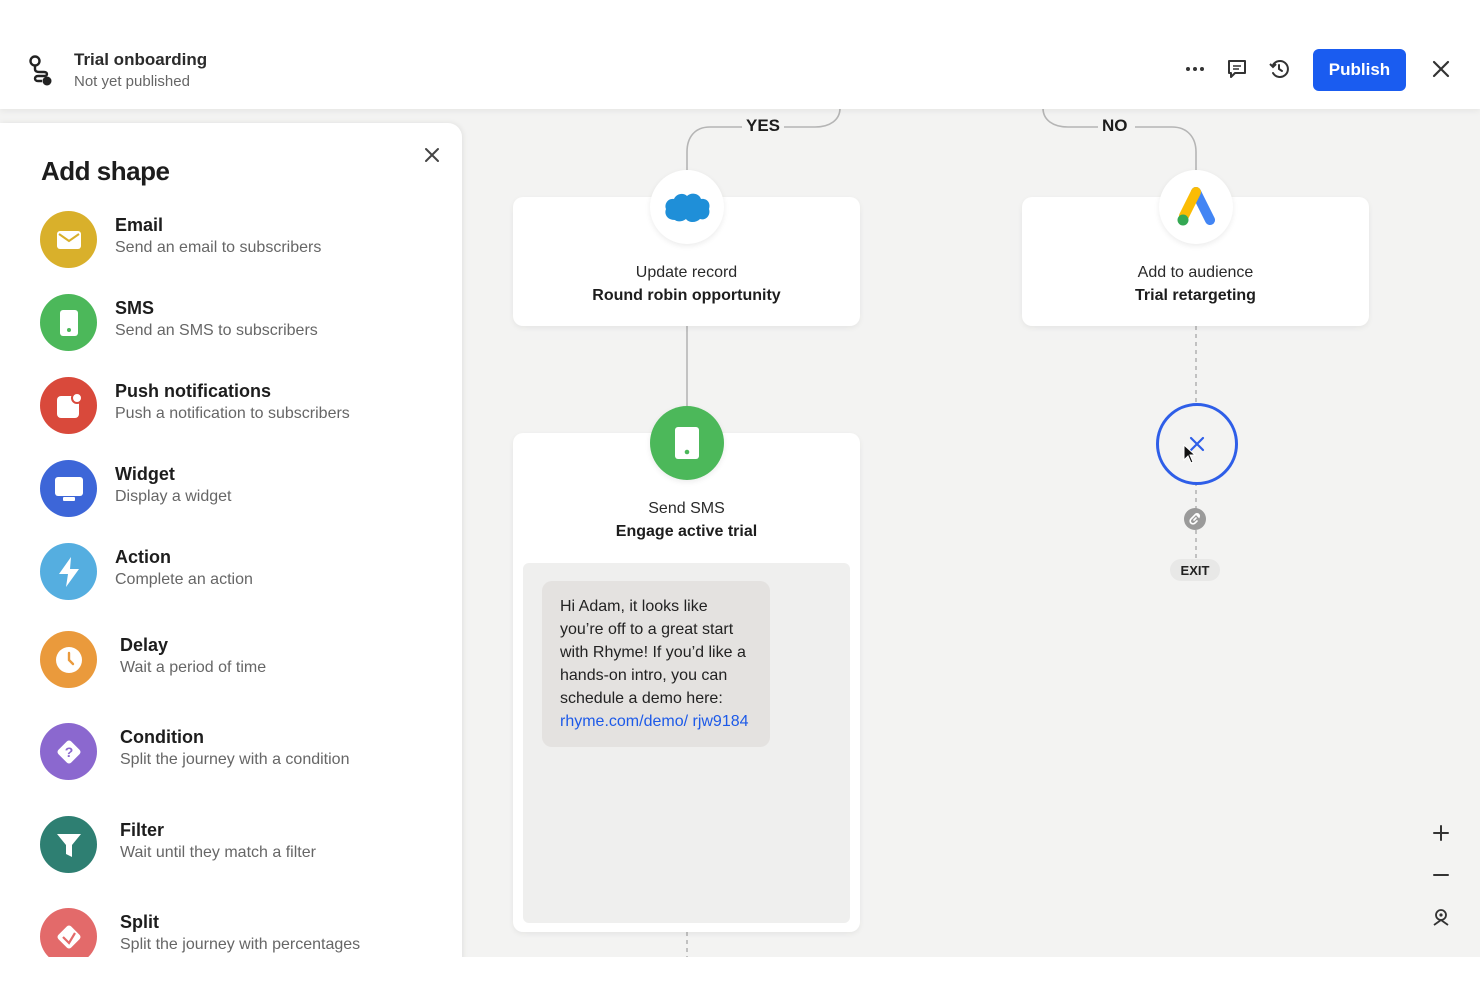 The width and height of the screenshot is (1480, 987). What do you see at coordinates (68, 239) in the screenshot?
I see `email-icon` at bounding box center [68, 239].